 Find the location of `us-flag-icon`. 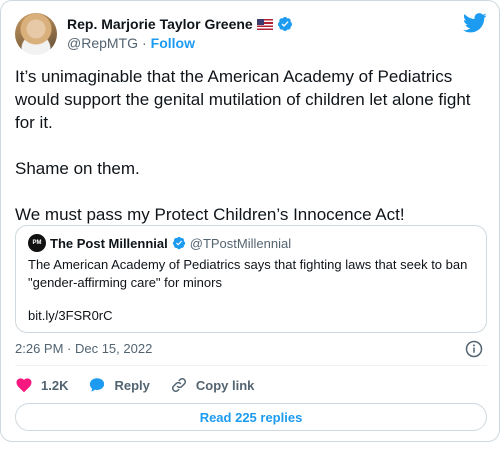

us-flag-icon is located at coordinates (264, 24).